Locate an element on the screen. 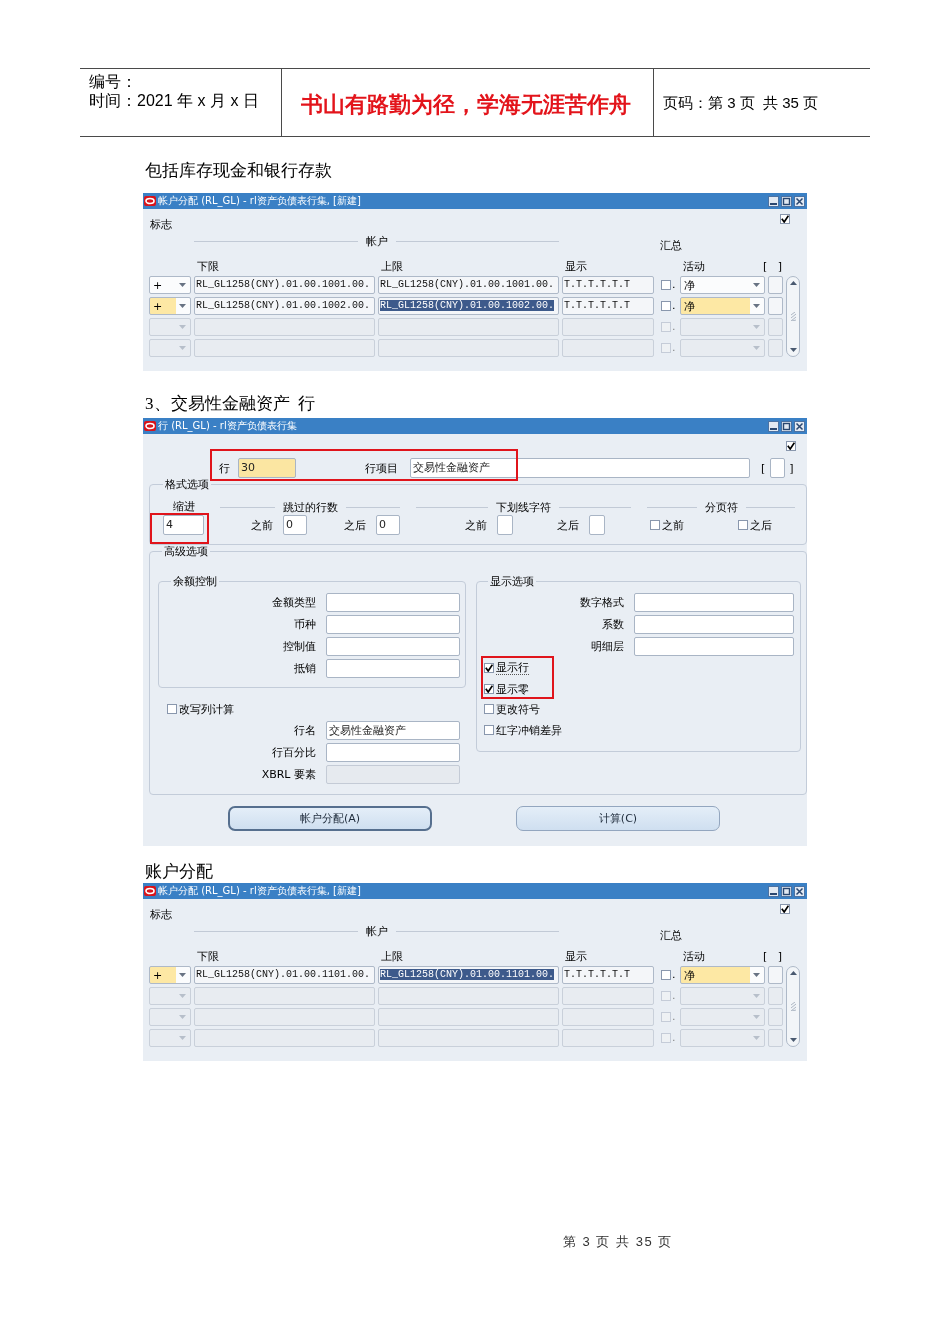 This screenshot has width=950, height=1344. bracket-text: ] is located at coordinates (779, 266).